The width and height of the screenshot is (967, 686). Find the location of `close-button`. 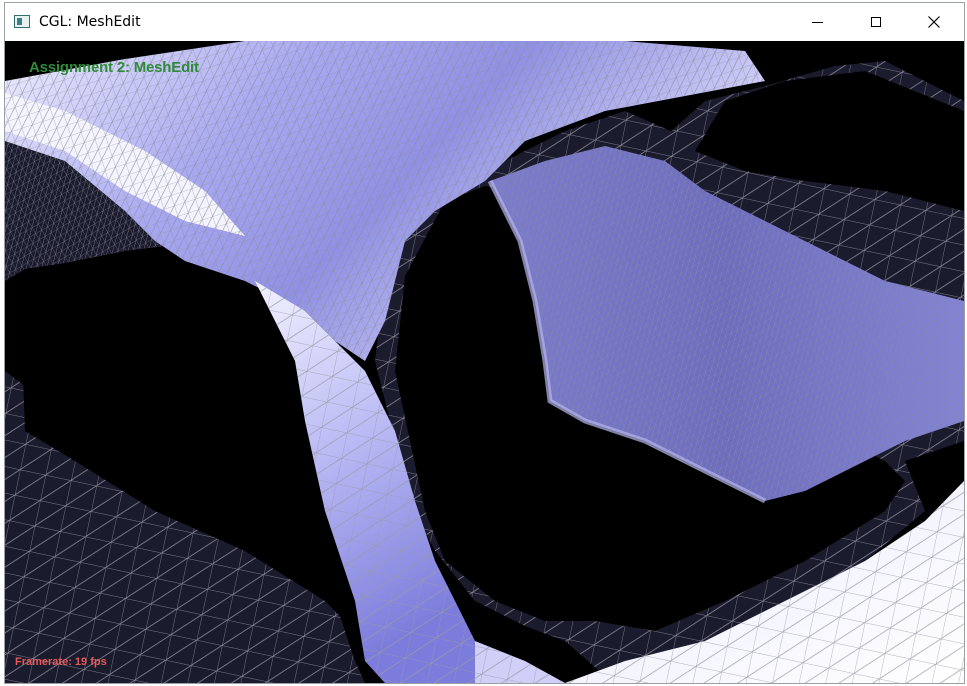

close-button is located at coordinates (934, 22).